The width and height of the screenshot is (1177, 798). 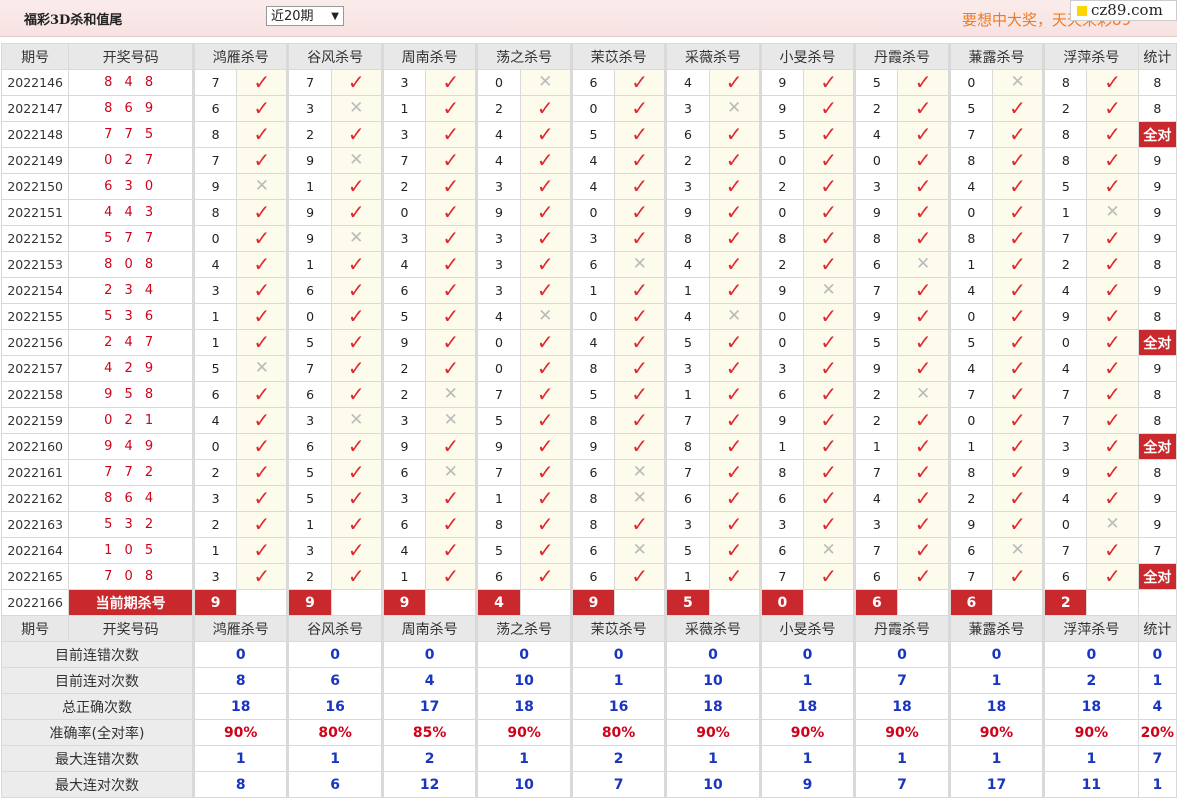 What do you see at coordinates (523, 680) in the screenshot?
I see `summary-value: 10` at bounding box center [523, 680].